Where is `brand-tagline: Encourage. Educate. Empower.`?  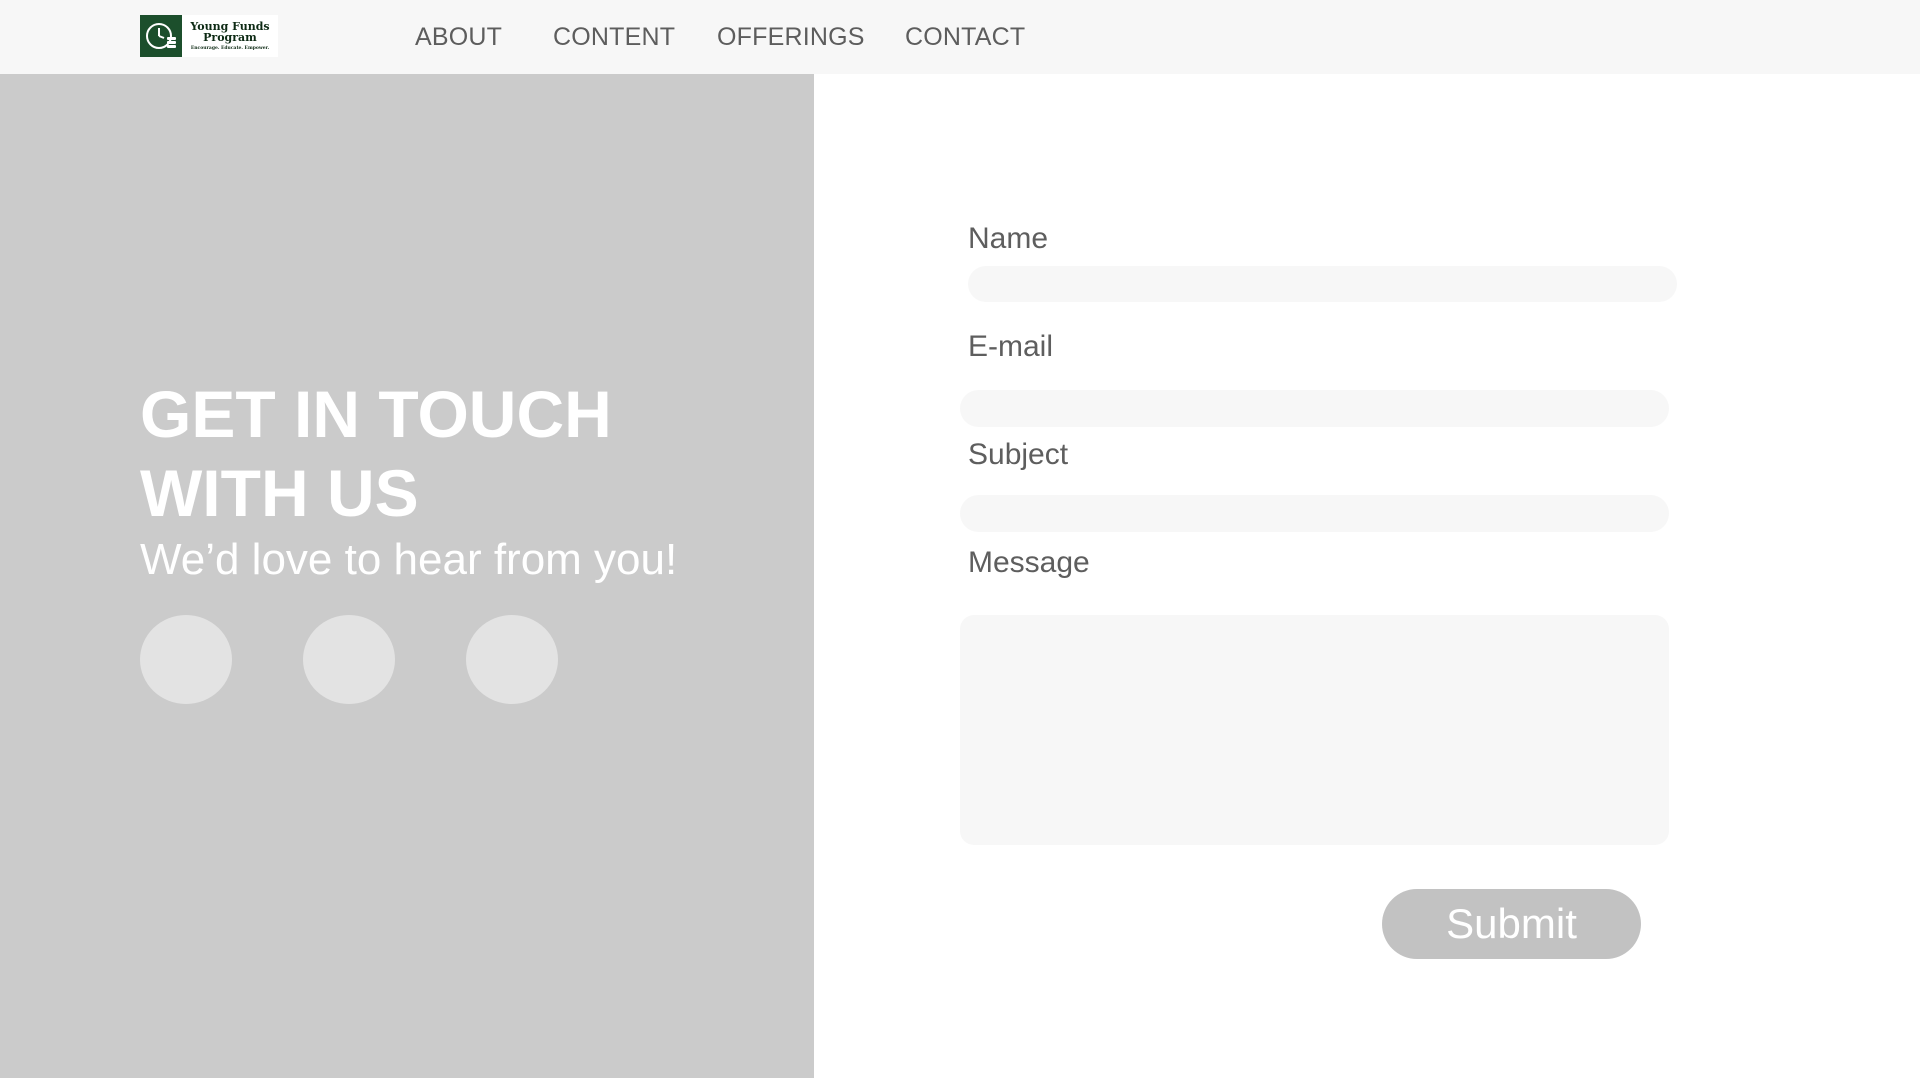 brand-tagline: Encourage. Educate. Empower. is located at coordinates (230, 48).